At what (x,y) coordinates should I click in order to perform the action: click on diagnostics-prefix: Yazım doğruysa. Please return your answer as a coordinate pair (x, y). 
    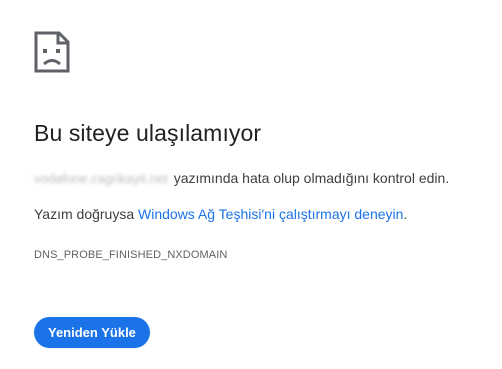
    Looking at the image, I should click on (86, 214).